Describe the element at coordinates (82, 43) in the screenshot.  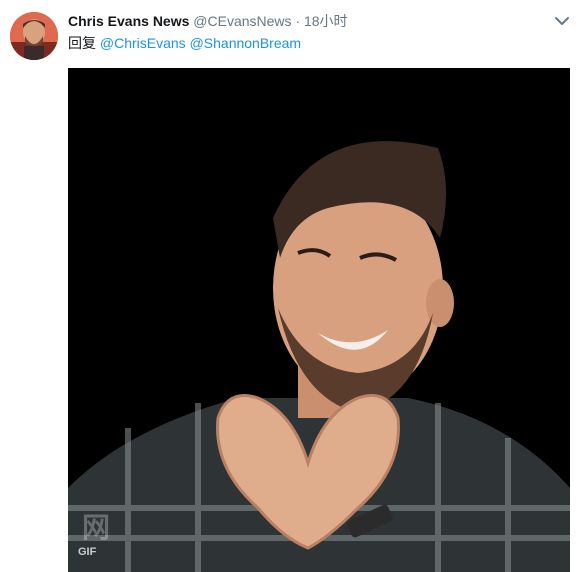
I see `reply-prefix: 回复` at that location.